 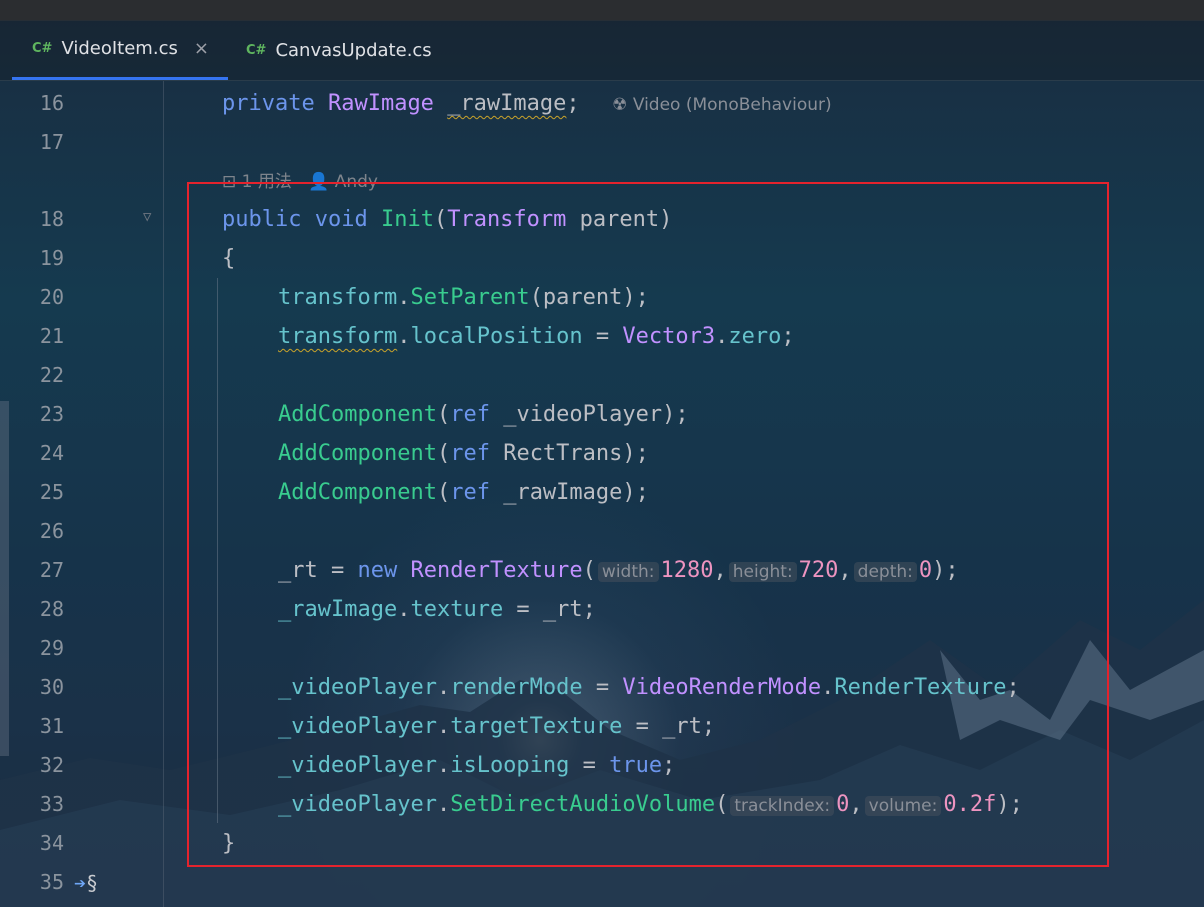 I want to click on tab-videoitem: C# VideoItem.cs ×, so click(x=120, y=50).